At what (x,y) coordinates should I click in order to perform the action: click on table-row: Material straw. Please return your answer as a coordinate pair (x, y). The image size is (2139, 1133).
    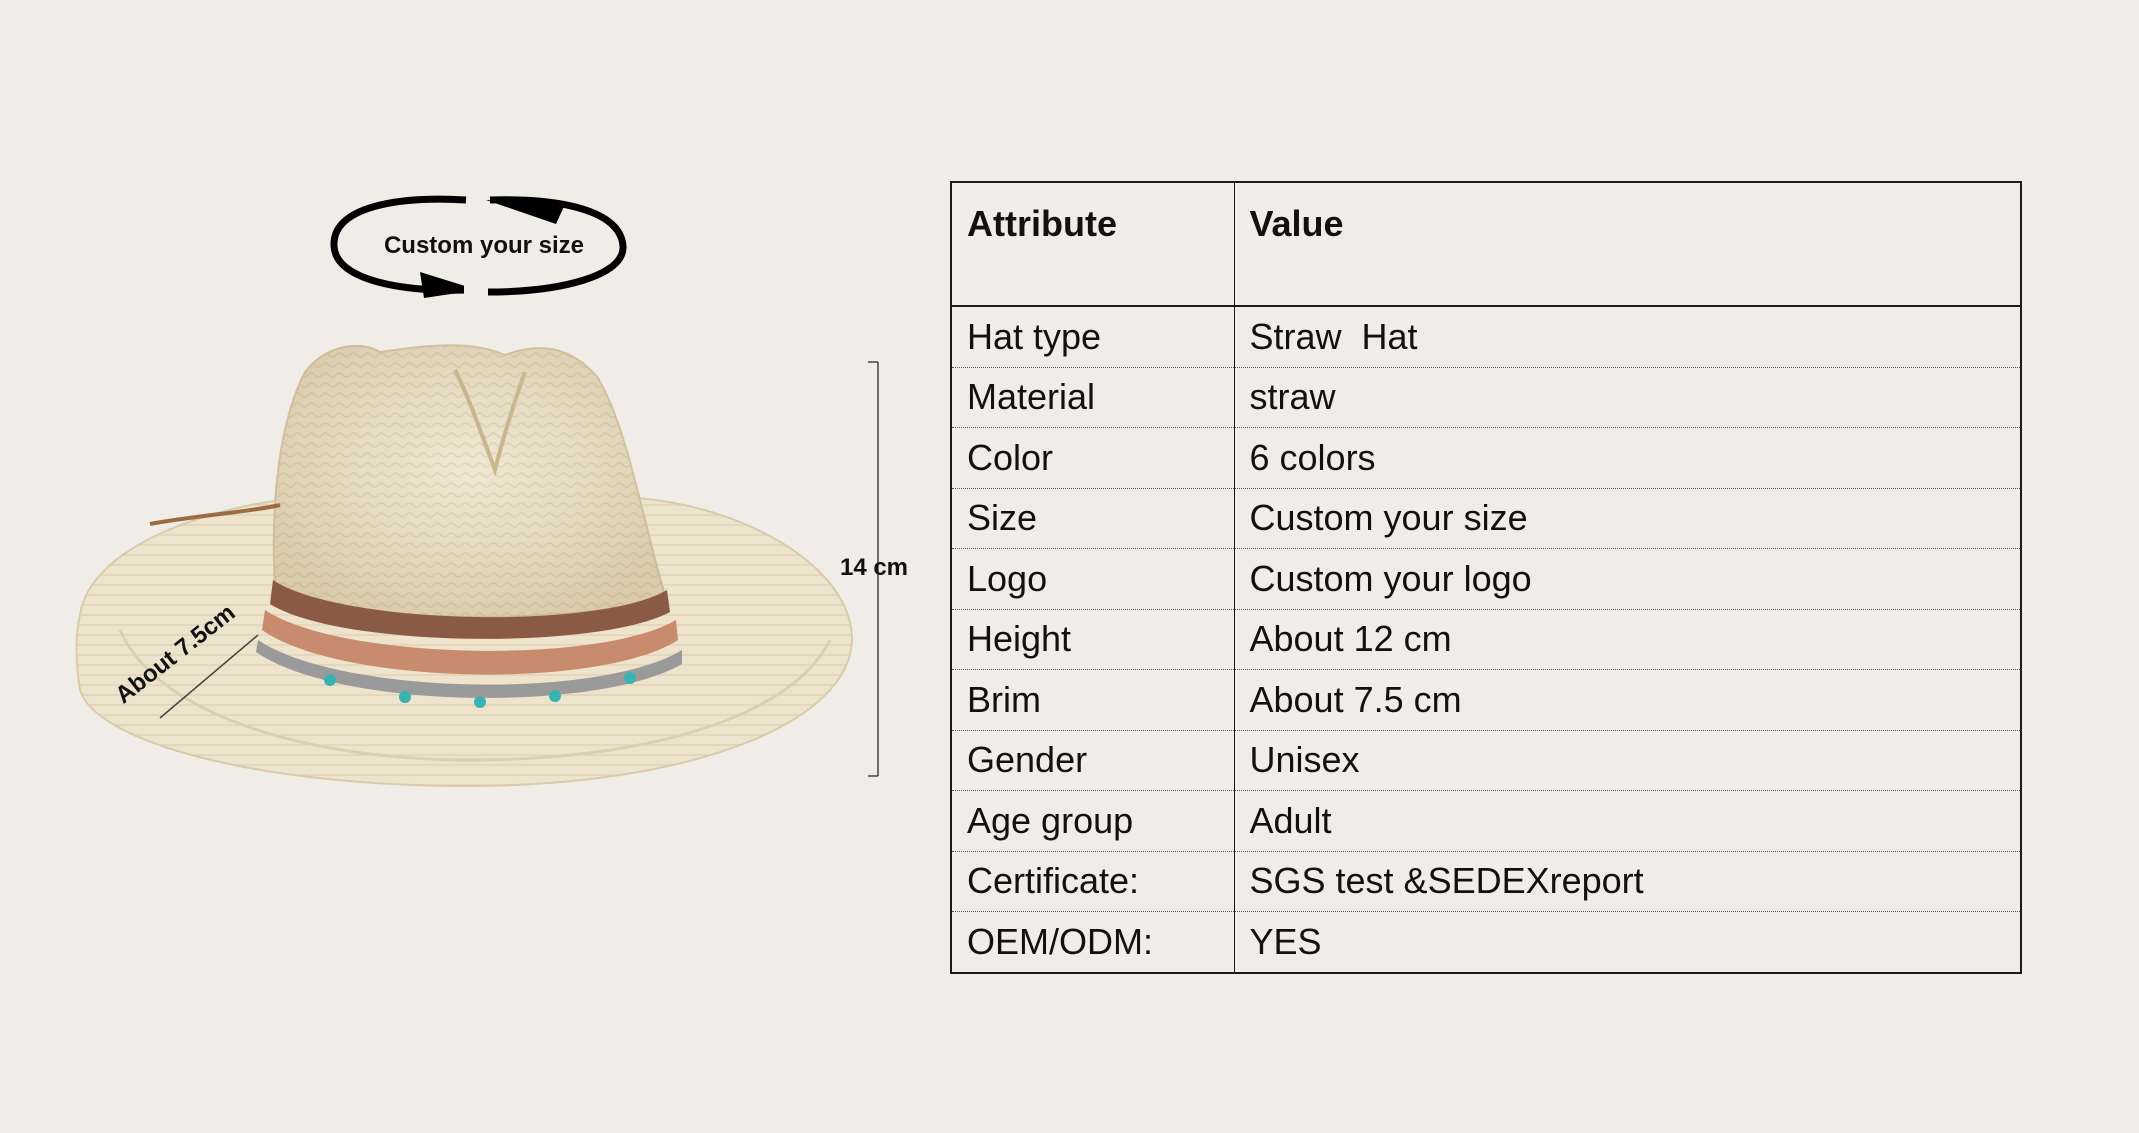
    Looking at the image, I should click on (1486, 397).